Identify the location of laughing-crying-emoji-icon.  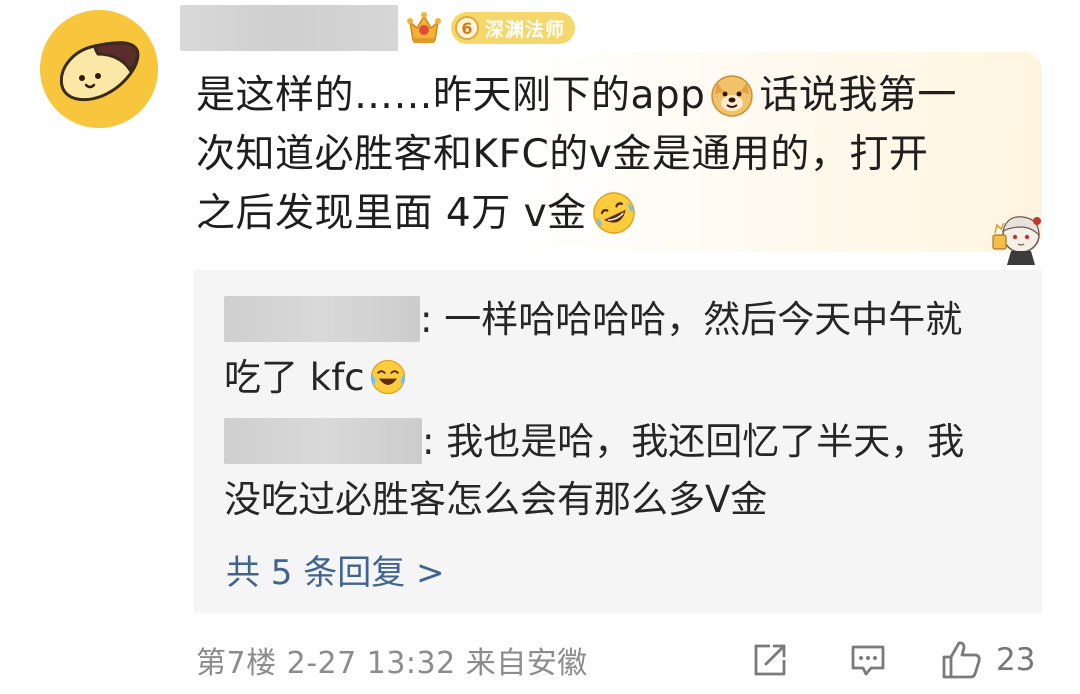
(387, 377).